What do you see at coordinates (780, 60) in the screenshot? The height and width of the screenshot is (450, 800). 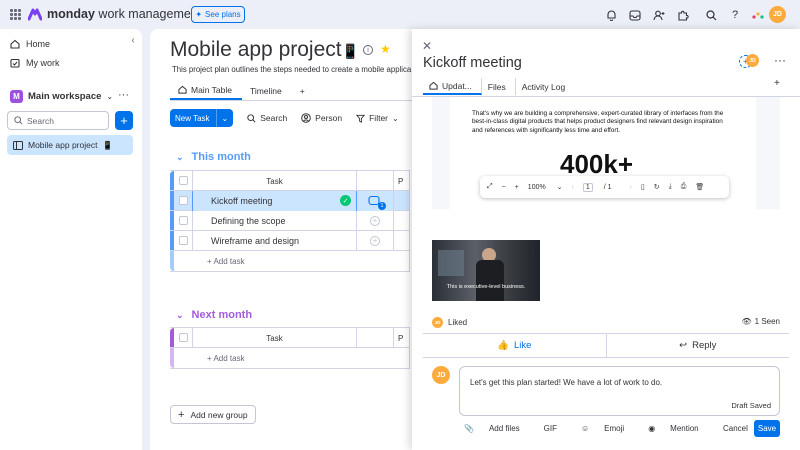 I see `more-options-icon: ···` at bounding box center [780, 60].